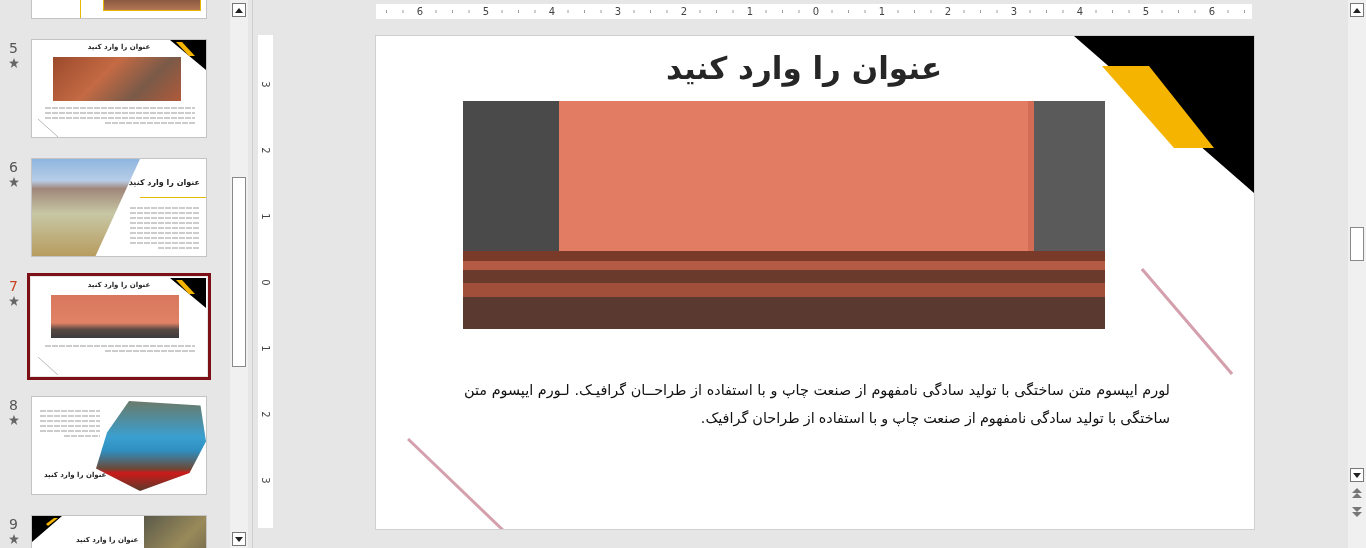  Describe the element at coordinates (1357, 512) in the screenshot. I see `next-slide-icon` at that location.